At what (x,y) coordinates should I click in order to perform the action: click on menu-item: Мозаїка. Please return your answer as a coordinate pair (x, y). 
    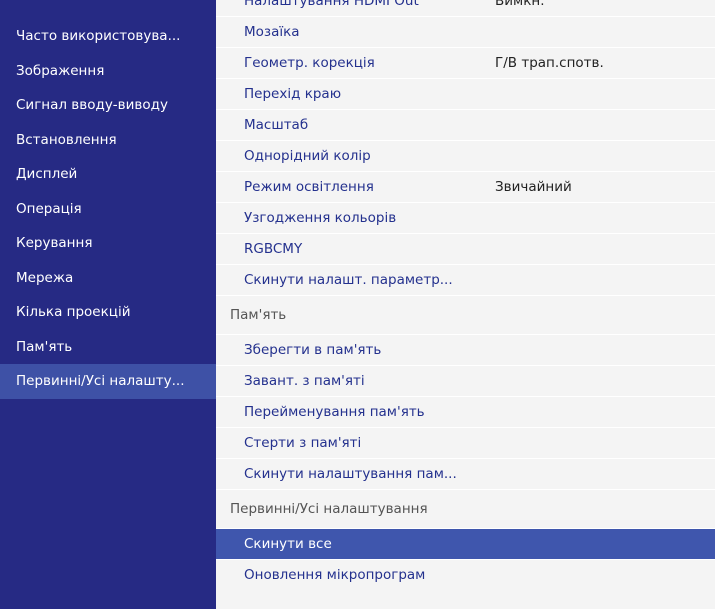
    Looking at the image, I should click on (465, 31).